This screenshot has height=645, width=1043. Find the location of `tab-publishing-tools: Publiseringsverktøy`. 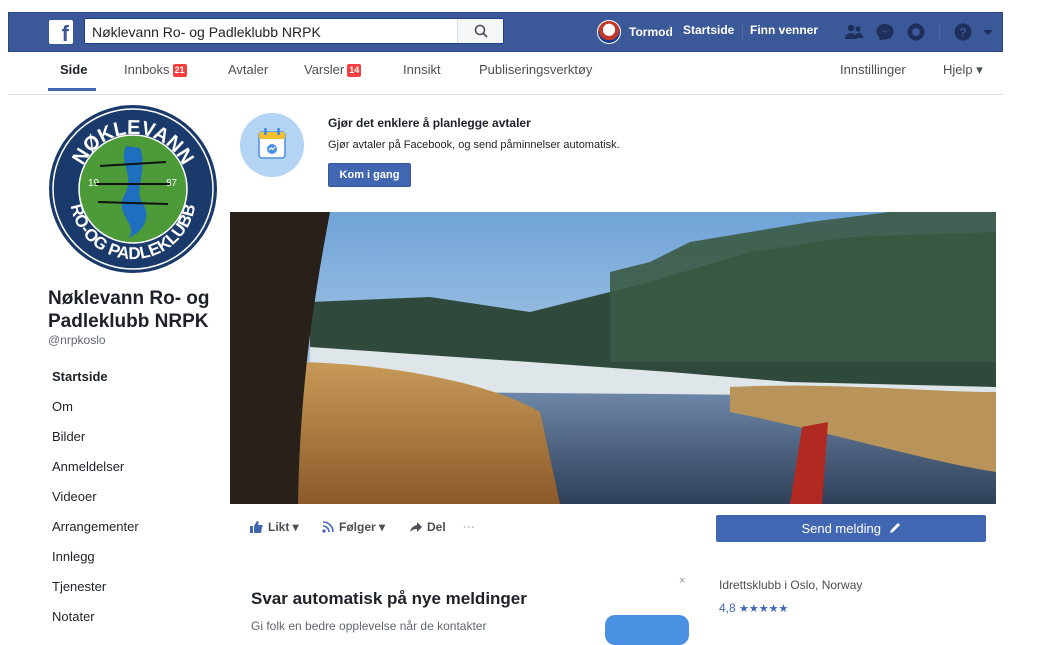

tab-publishing-tools: Publiseringsverktøy is located at coordinates (535, 69).